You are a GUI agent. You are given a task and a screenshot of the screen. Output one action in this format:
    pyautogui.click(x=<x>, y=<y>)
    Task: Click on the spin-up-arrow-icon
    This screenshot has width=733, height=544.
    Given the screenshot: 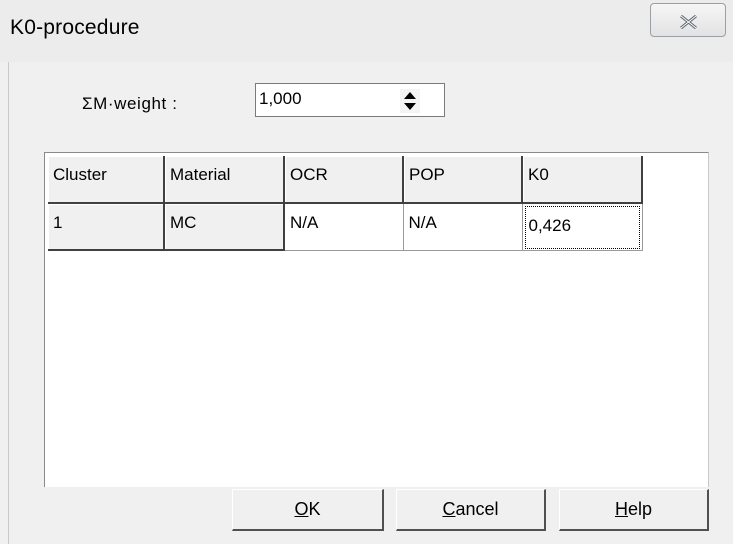 What is the action you would take?
    pyautogui.click(x=410, y=95)
    